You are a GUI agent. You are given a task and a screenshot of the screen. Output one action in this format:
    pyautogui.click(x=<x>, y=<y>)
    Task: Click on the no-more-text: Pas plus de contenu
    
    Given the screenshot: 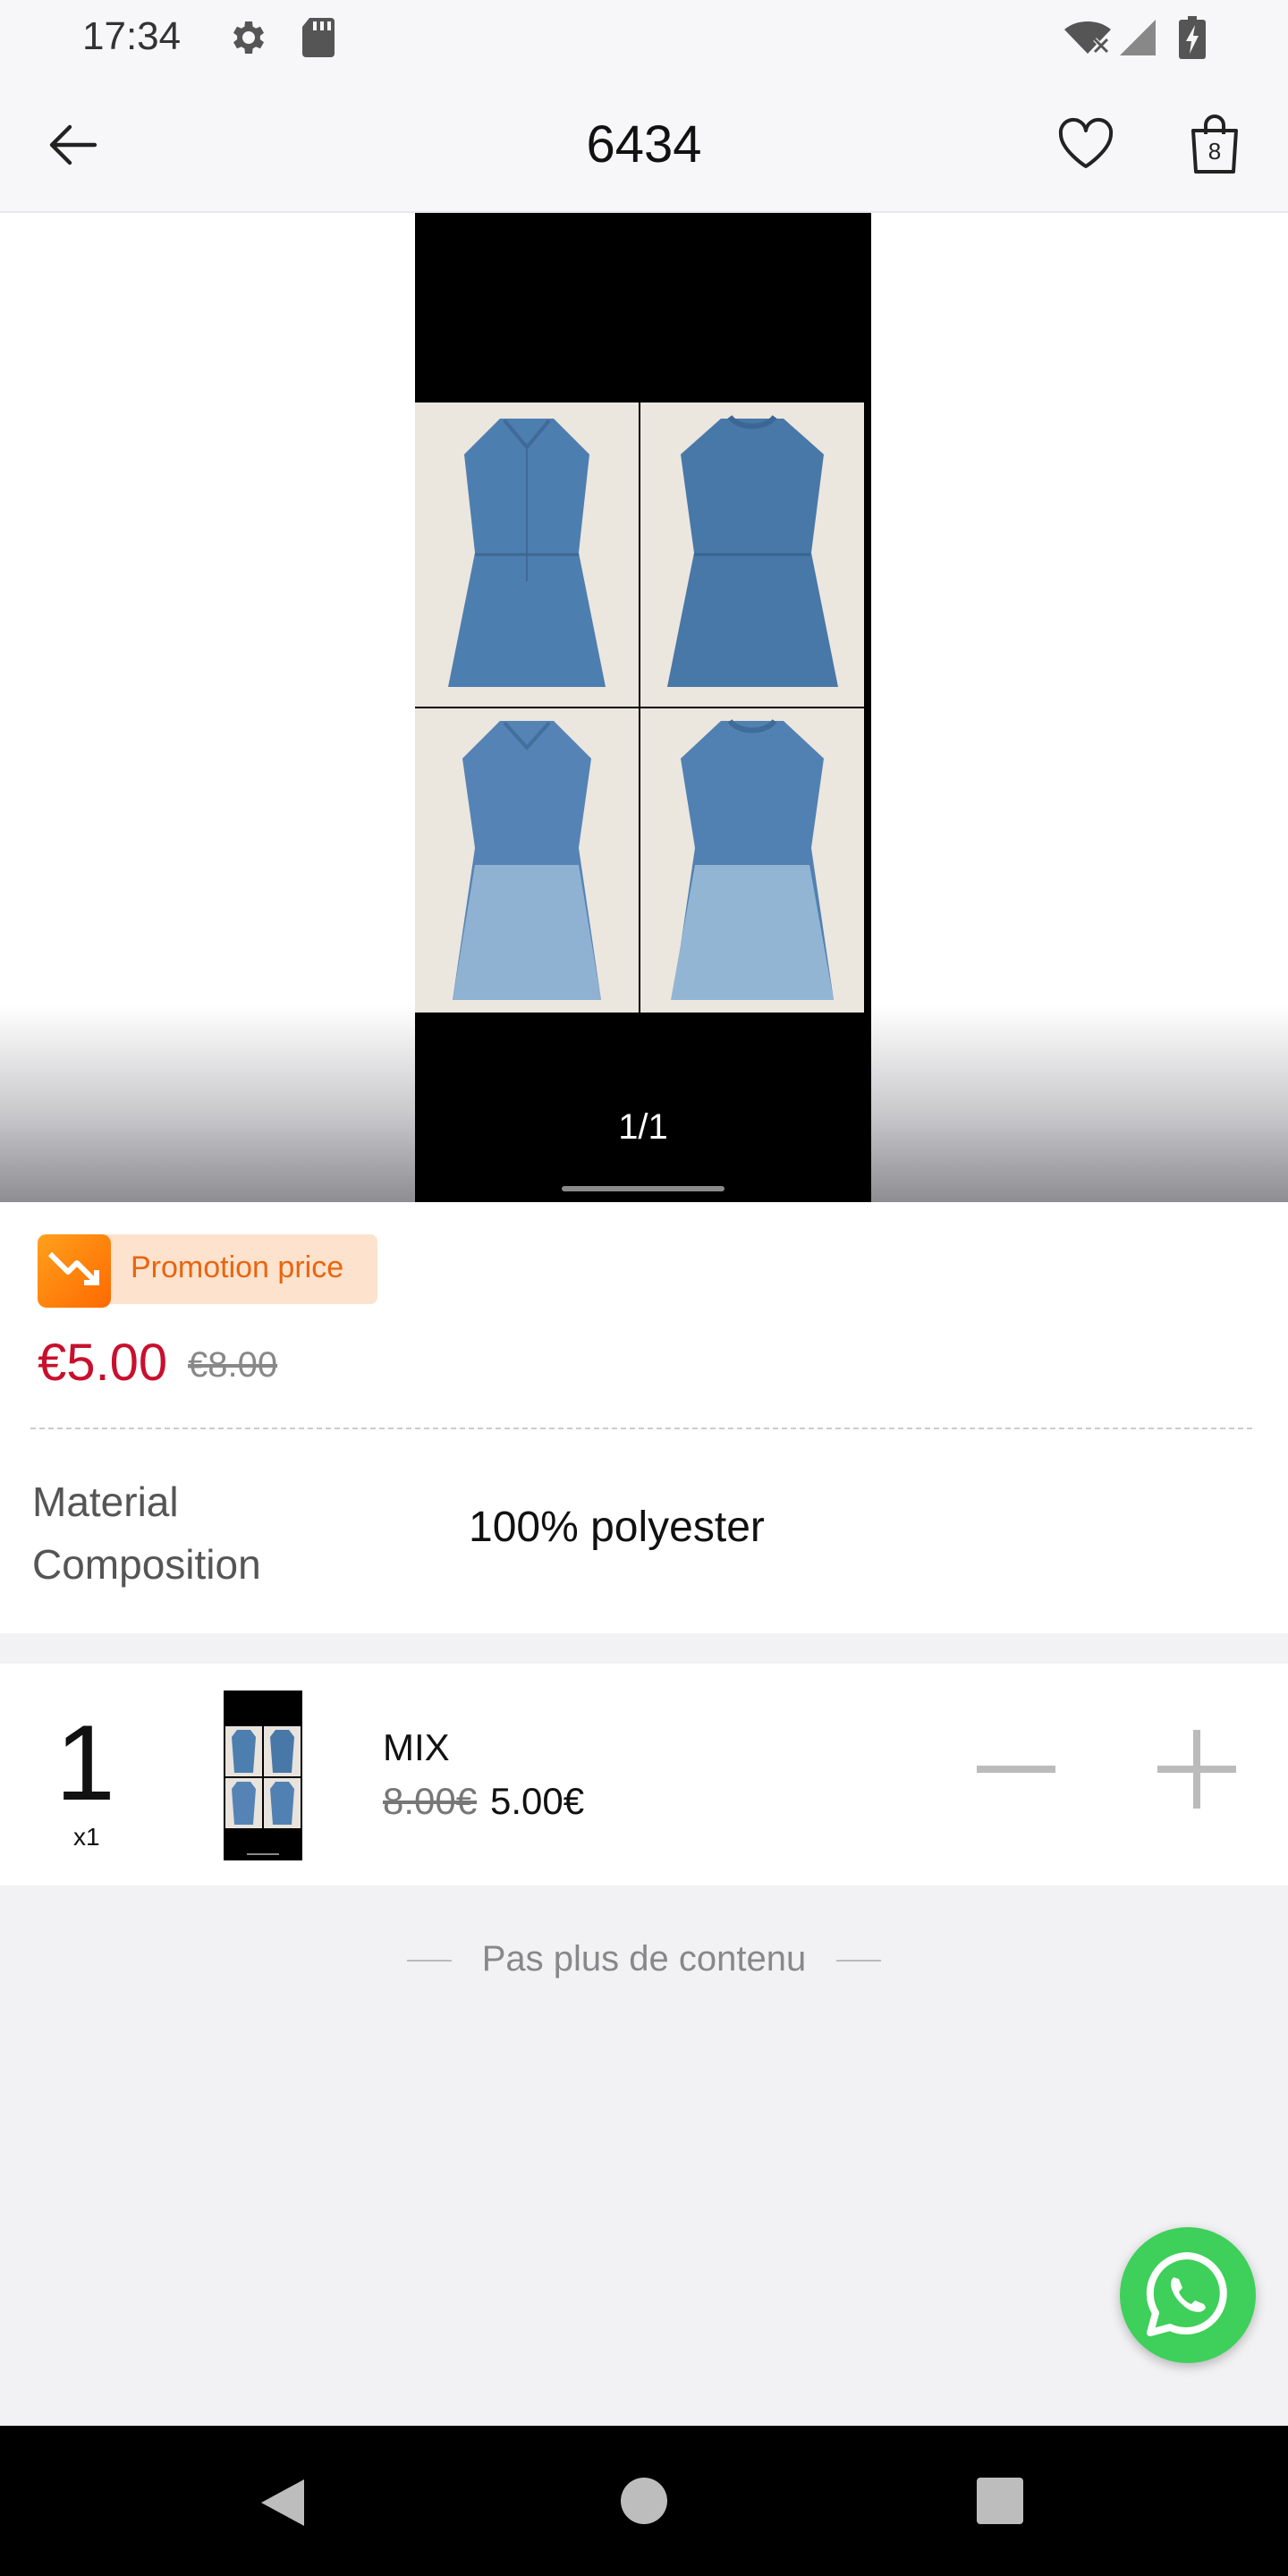 What is the action you would take?
    pyautogui.click(x=644, y=1959)
    